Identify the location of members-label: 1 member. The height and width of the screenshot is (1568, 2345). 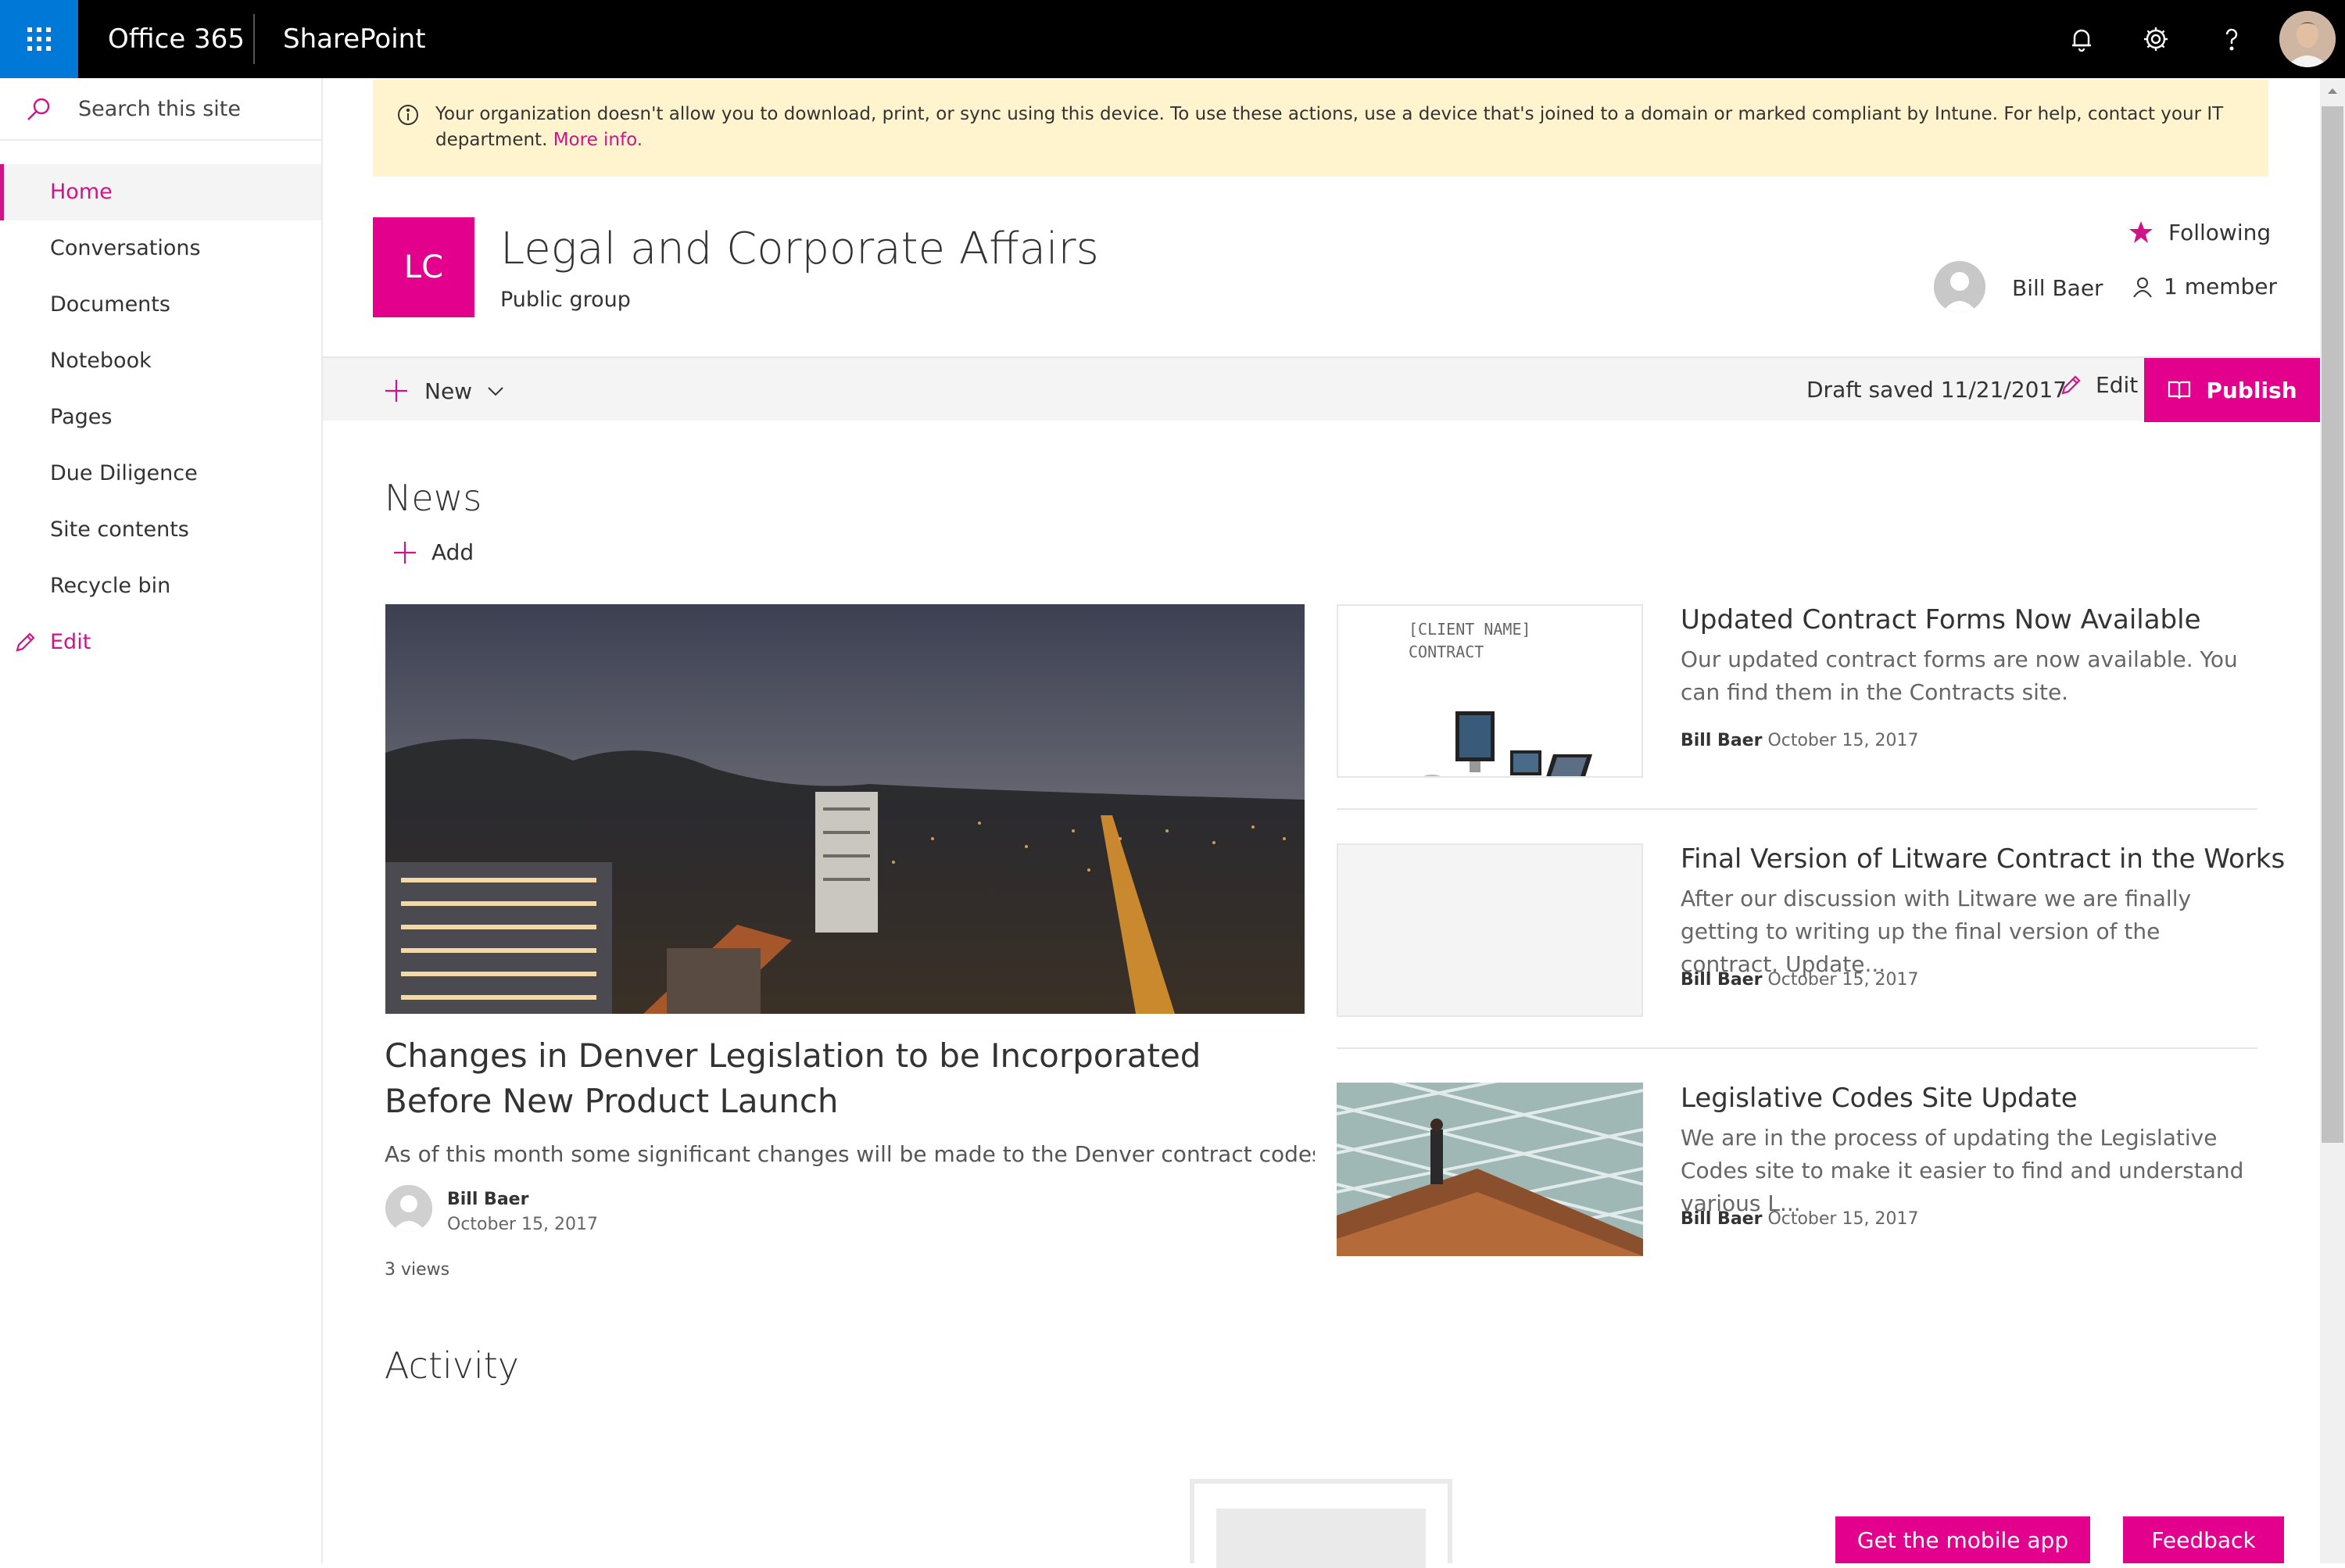
(2221, 286).